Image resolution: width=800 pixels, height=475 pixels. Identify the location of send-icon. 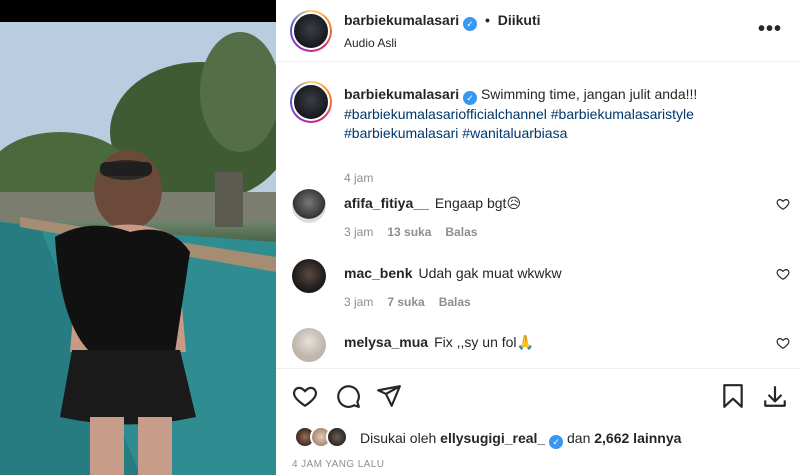
(389, 396).